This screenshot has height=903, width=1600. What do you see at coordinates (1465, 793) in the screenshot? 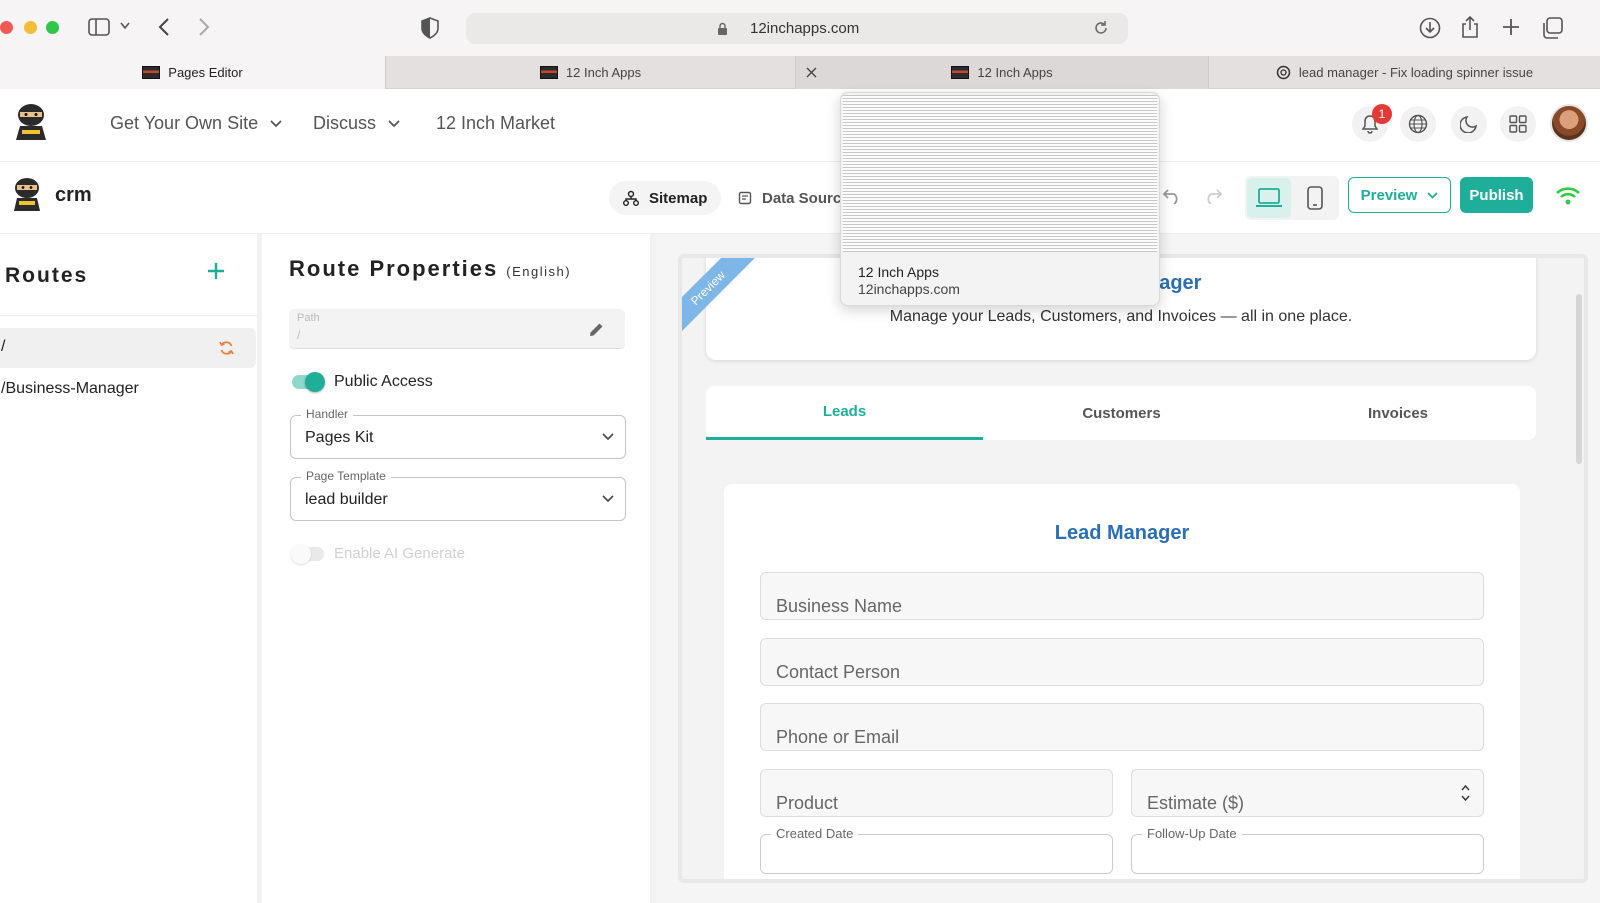
I see `number-stepper-icon` at bounding box center [1465, 793].